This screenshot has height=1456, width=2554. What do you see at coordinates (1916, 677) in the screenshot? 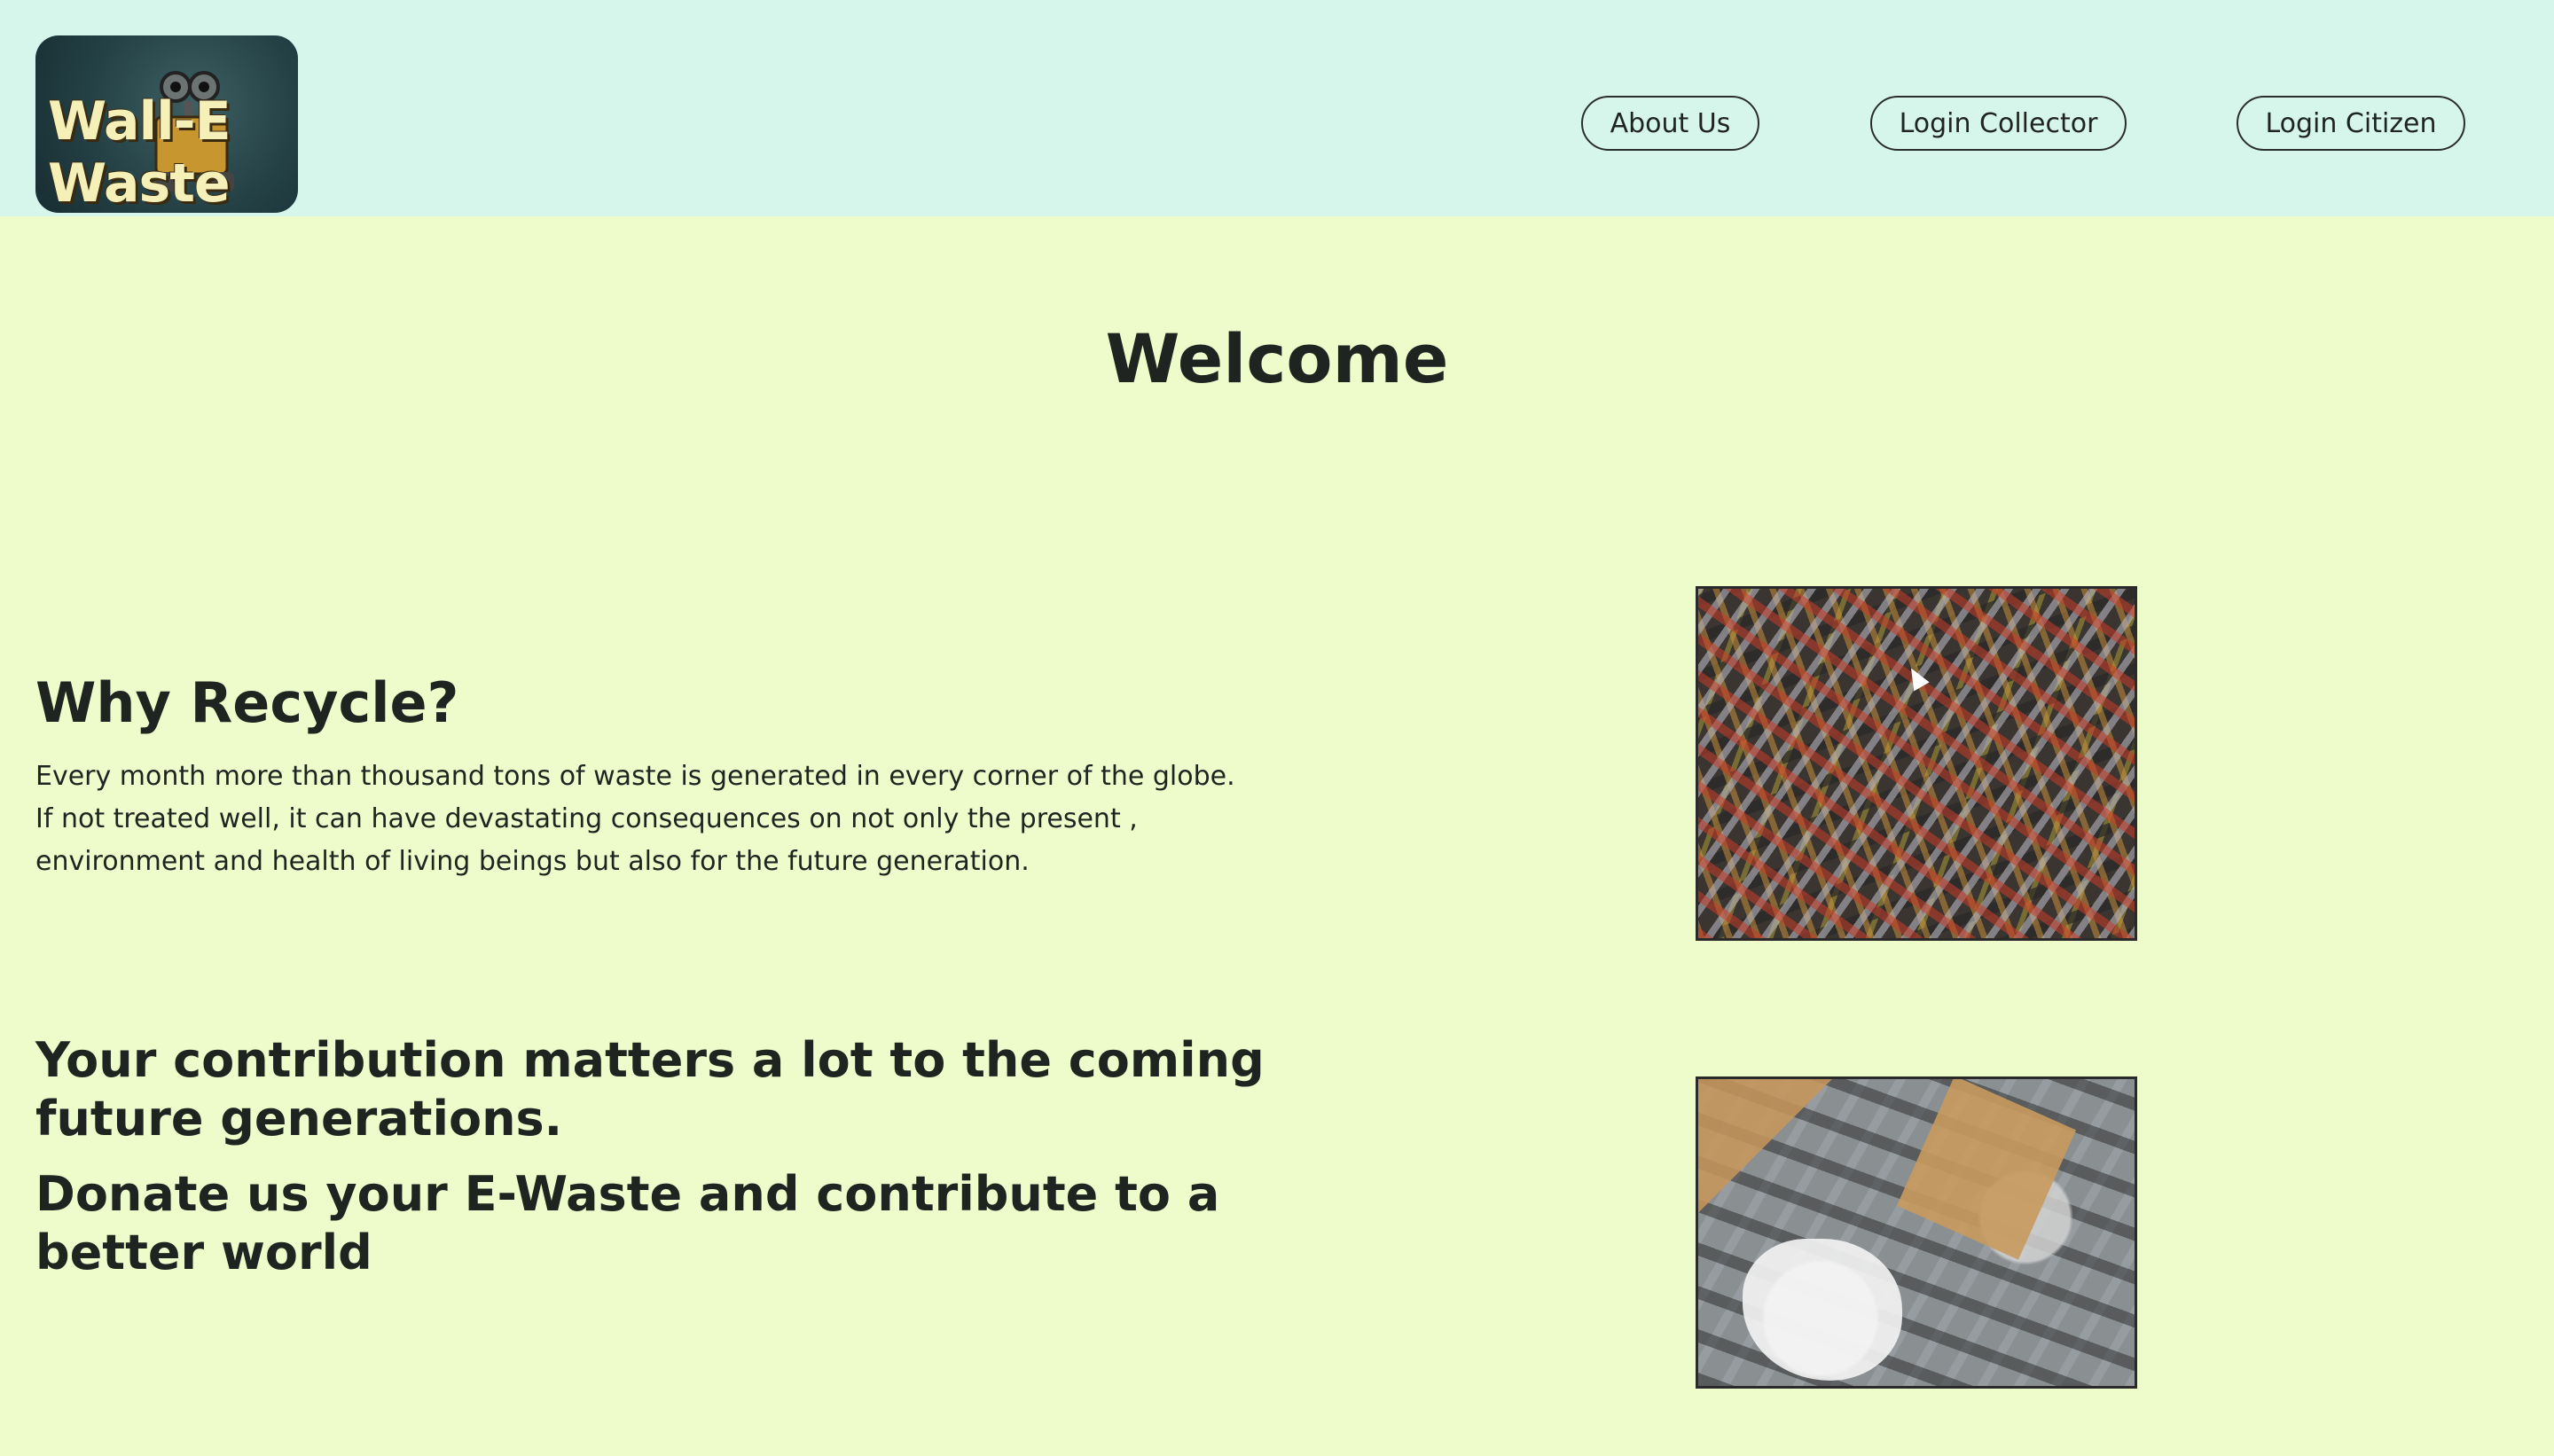
I see `mouse-cursor-icon` at bounding box center [1916, 677].